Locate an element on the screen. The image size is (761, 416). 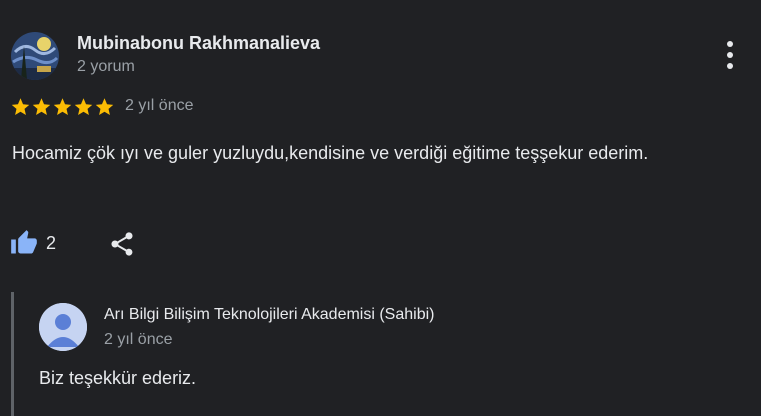
owner-avatar is located at coordinates (63, 327).